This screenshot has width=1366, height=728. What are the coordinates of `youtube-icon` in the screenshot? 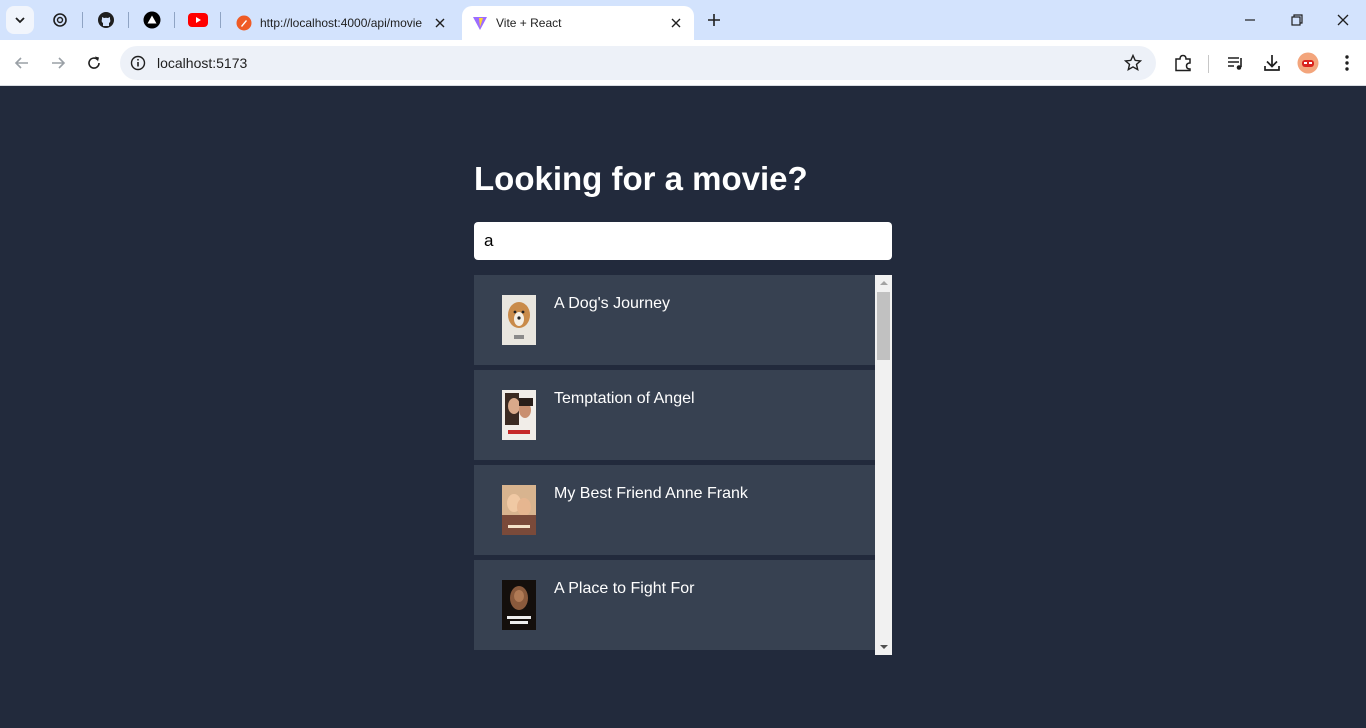 It's located at (198, 20).